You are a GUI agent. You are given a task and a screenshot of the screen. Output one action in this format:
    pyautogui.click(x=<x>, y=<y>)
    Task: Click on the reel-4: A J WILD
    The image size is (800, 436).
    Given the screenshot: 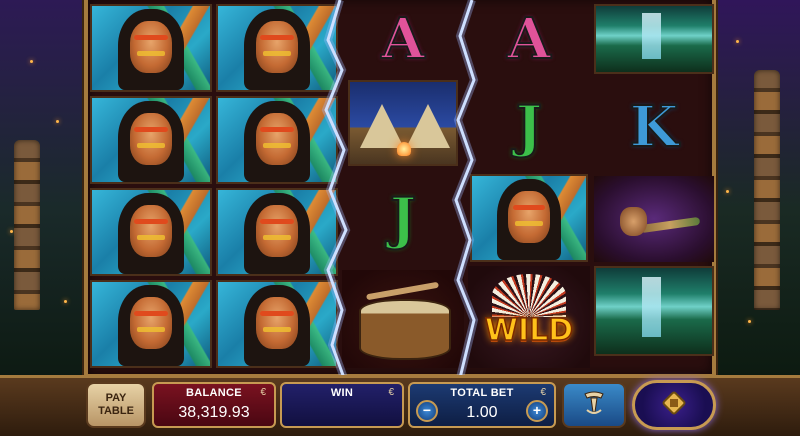 What is the action you would take?
    pyautogui.click(x=529, y=187)
    